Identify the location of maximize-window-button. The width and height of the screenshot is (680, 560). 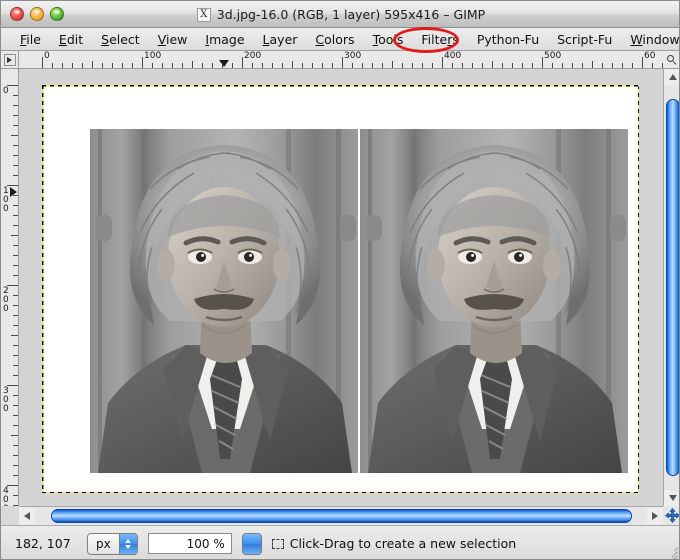
(57, 14).